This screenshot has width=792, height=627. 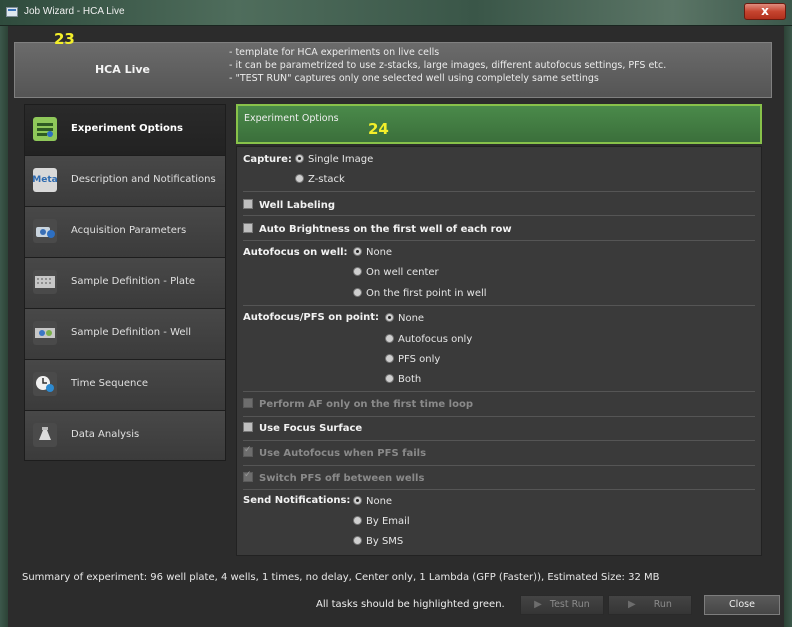 I want to click on nav-item-acquisition-parameters: Acquisition Parameters, so click(x=125, y=231).